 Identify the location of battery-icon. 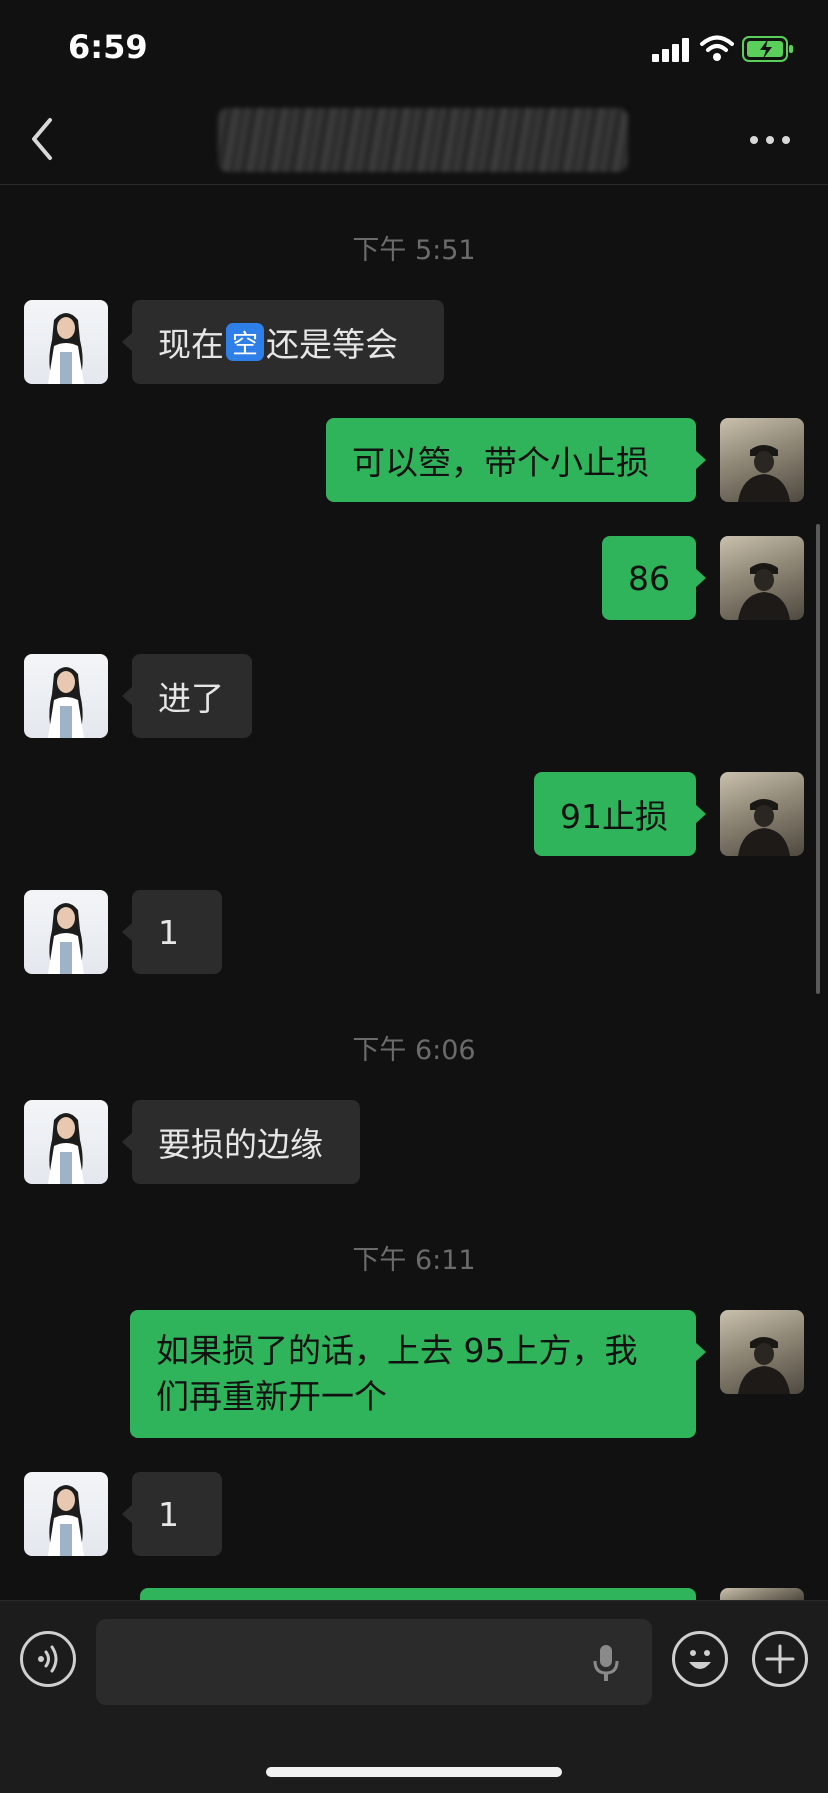
(767, 49).